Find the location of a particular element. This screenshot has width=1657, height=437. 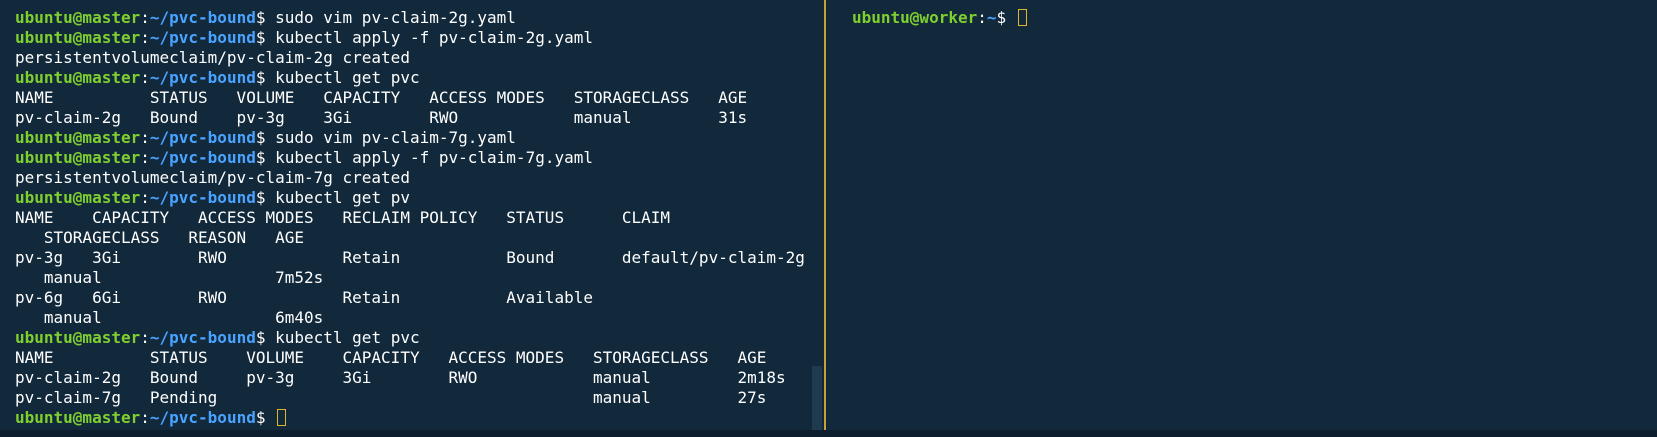

prompt-line: ubuntu@master:~/pvc-bound$ is located at coordinates (410, 418).